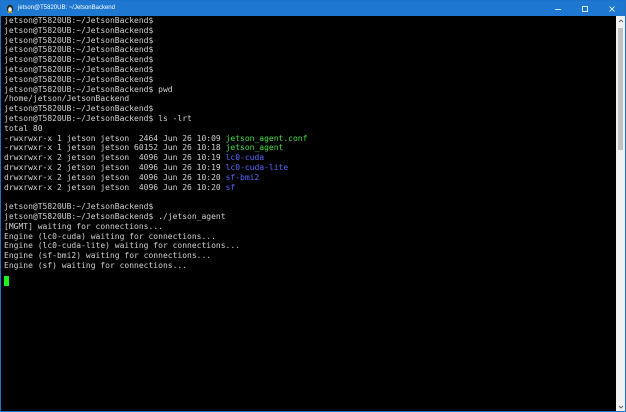  I want to click on window-controls, so click(584, 8).